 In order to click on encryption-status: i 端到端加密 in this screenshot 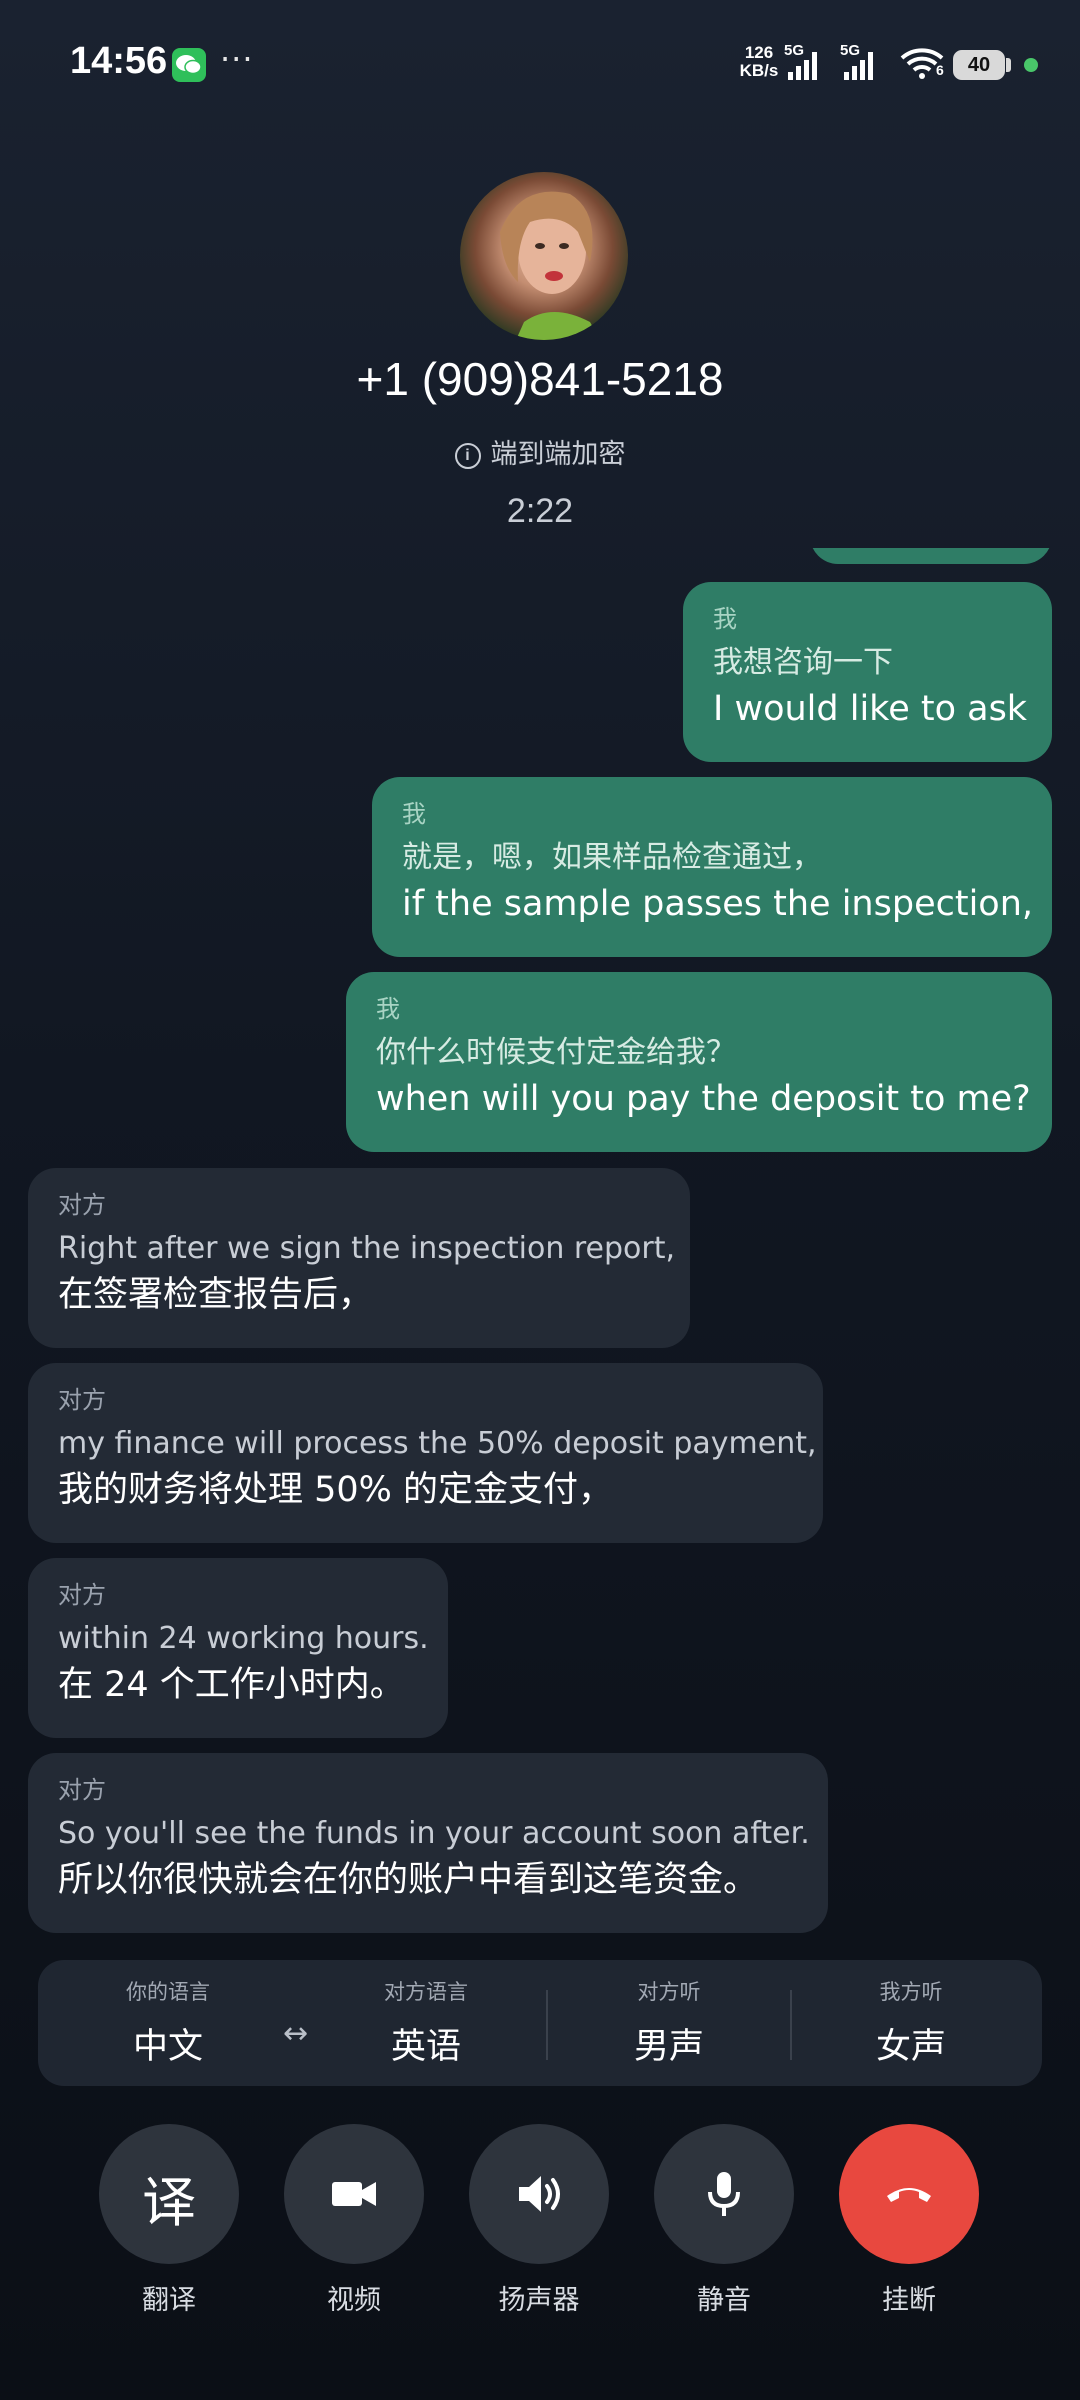, I will do `click(540, 451)`.